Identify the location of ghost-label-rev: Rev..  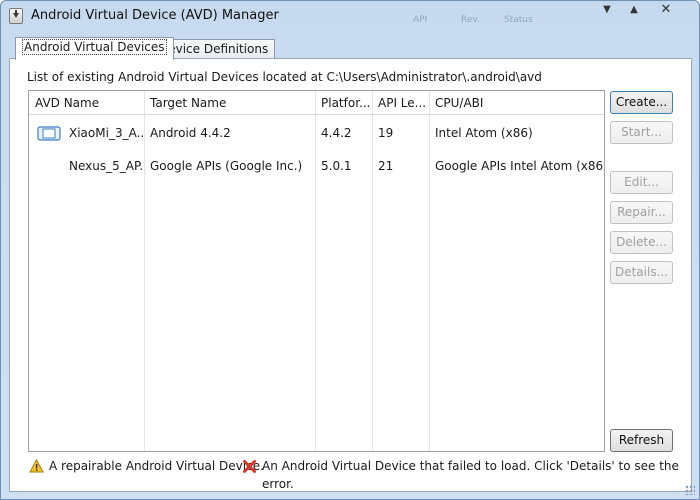
(470, 20).